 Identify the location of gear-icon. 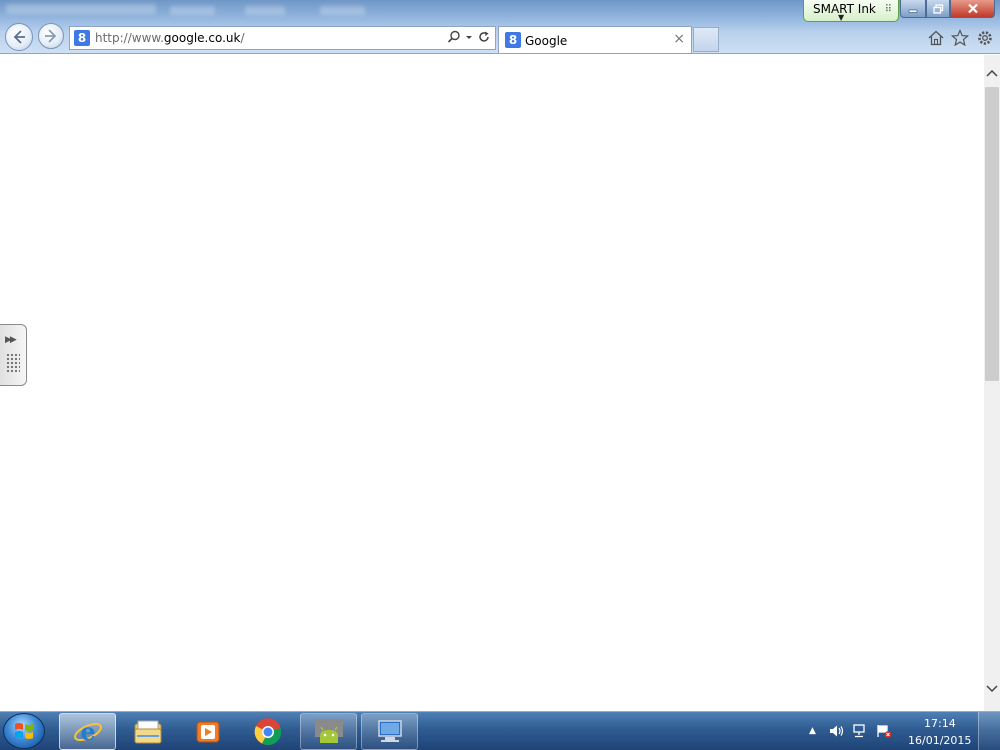
(985, 38).